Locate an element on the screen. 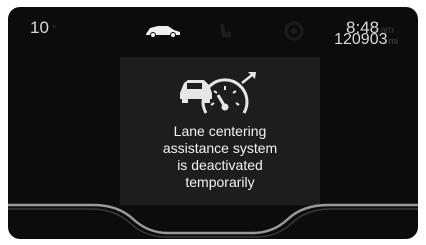 The height and width of the screenshot is (245, 426). temperature-value: 10 is located at coordinates (39, 27).